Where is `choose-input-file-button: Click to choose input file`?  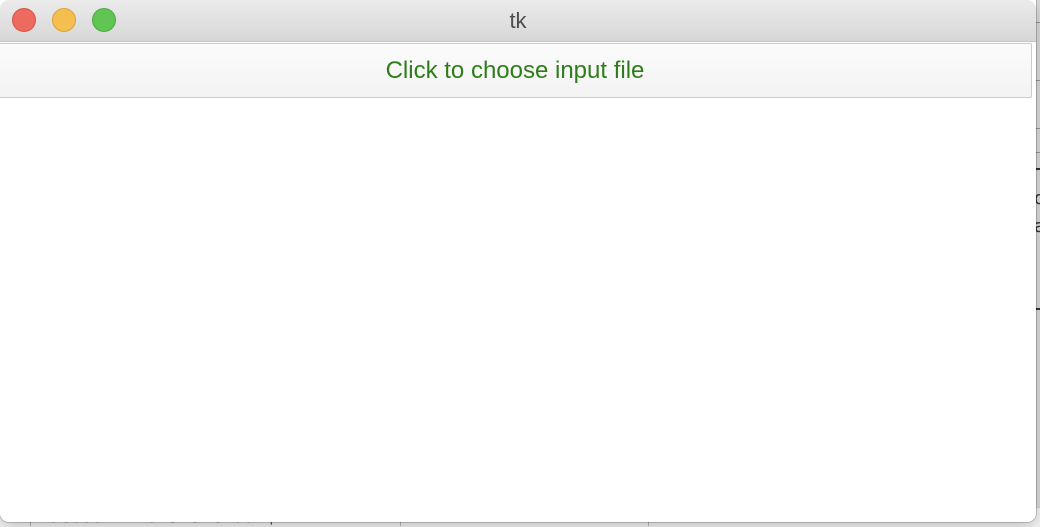
choose-input-file-button: Click to choose input file is located at coordinates (516, 70).